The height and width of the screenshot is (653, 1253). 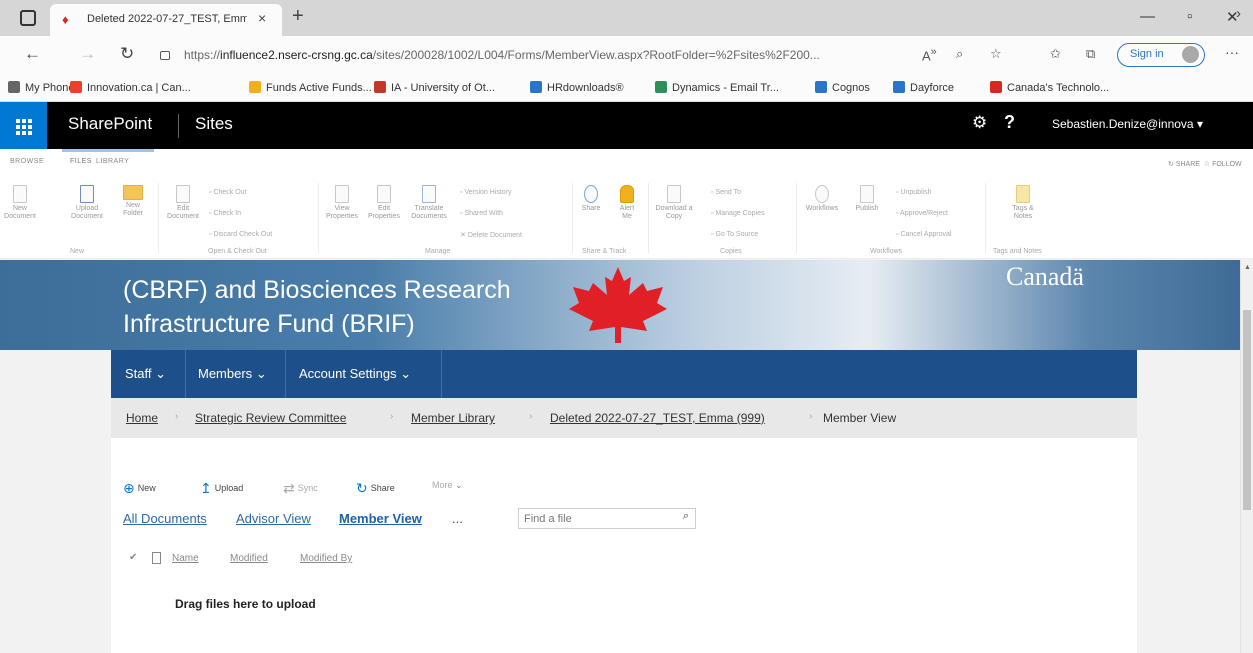 What do you see at coordinates (240, 234) in the screenshot?
I see `discard-check-out-button: ▫ Discard Check Out` at bounding box center [240, 234].